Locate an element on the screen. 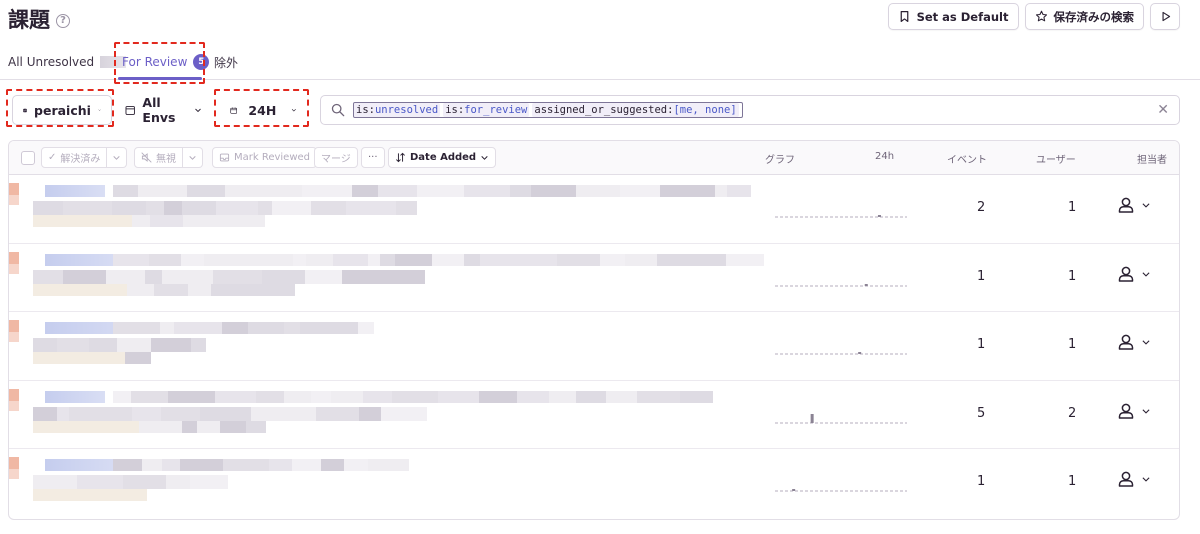  resolve-button: ✓ 解決済み is located at coordinates (74, 157).